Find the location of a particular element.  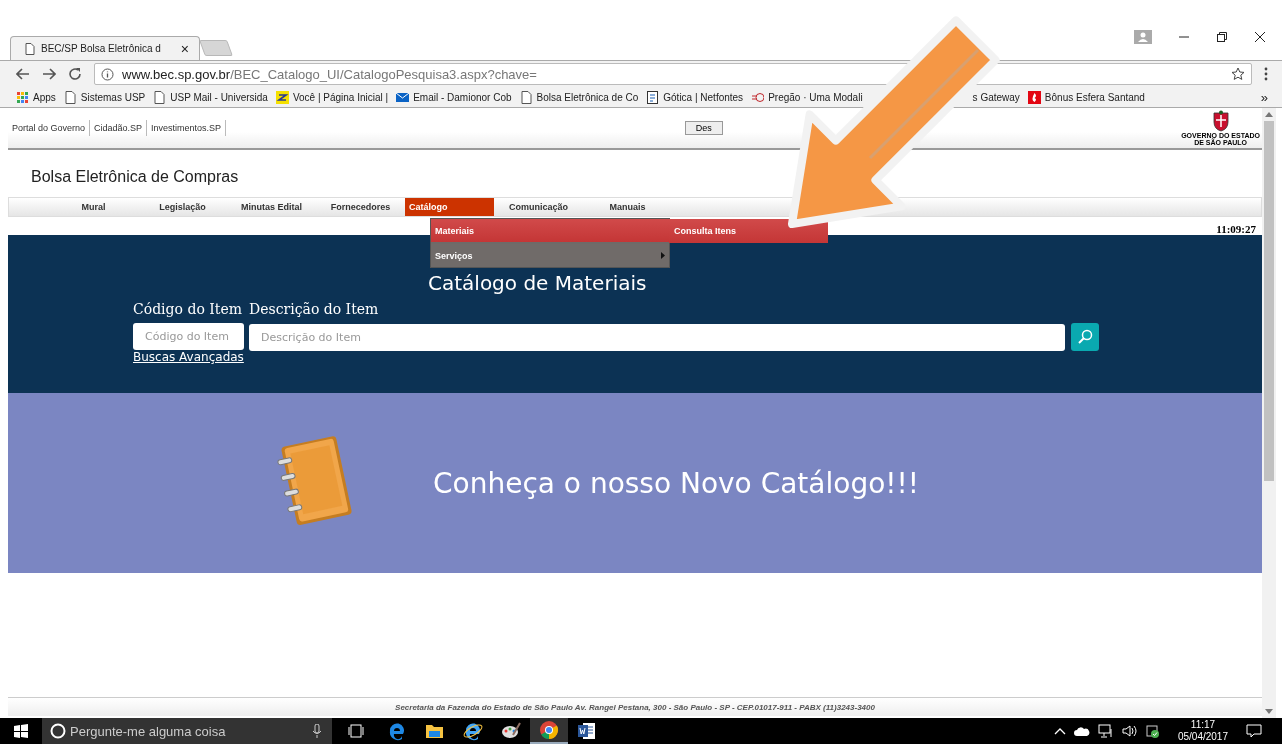

envelope-icon is located at coordinates (403, 97).